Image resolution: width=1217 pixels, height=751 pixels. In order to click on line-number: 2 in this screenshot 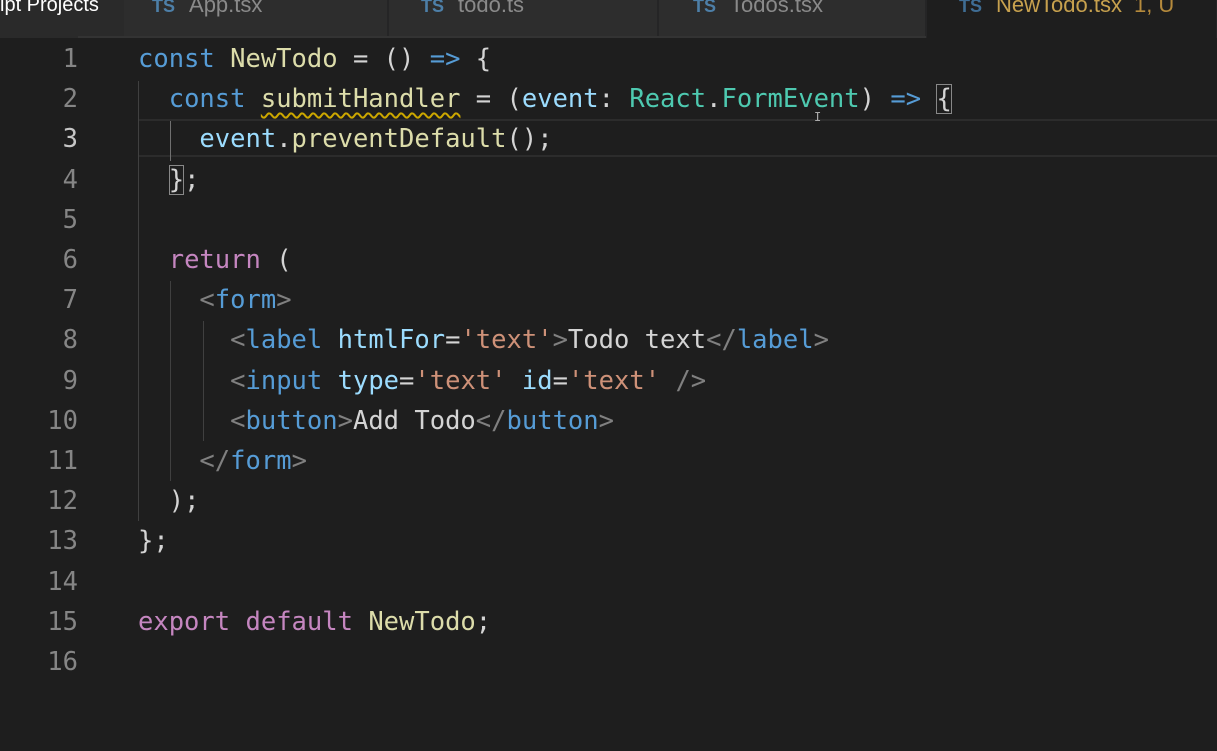, I will do `click(39, 99)`.